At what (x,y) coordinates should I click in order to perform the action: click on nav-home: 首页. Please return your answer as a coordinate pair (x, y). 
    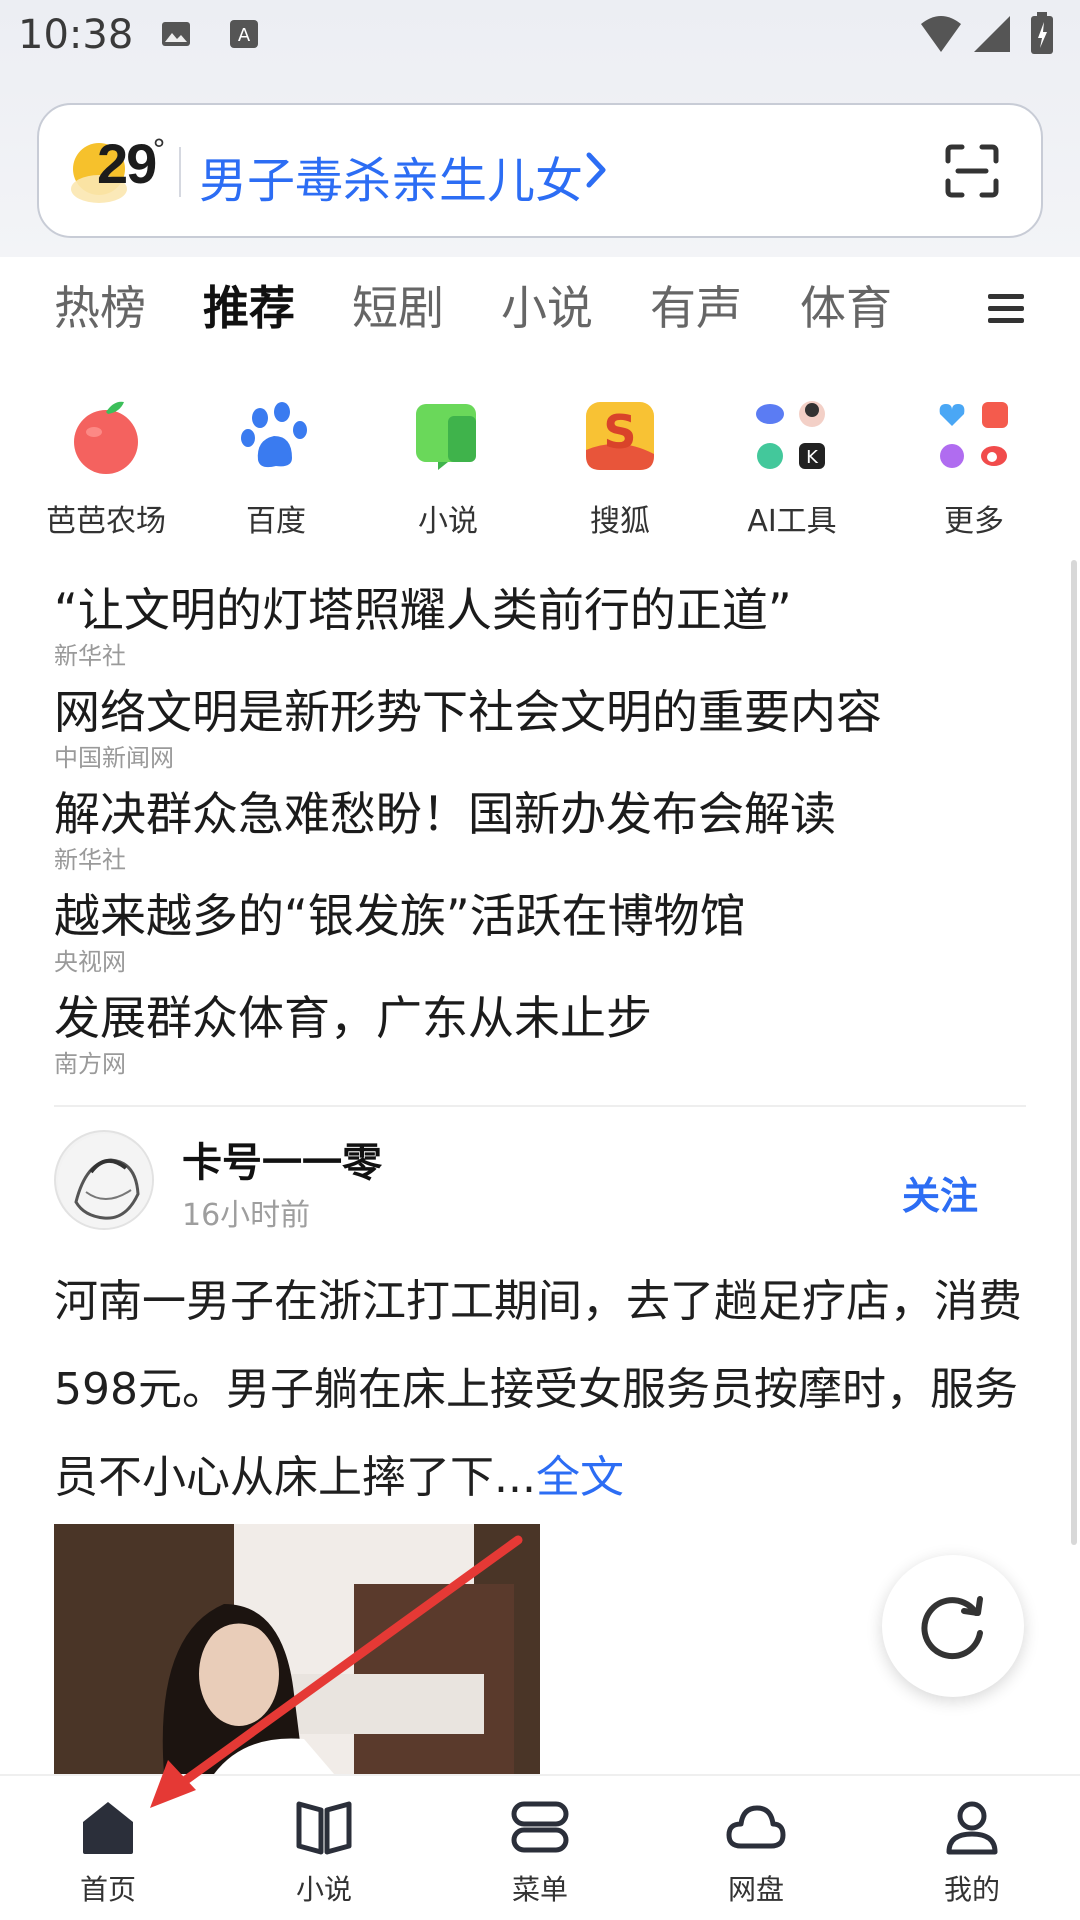
    Looking at the image, I should click on (108, 1848).